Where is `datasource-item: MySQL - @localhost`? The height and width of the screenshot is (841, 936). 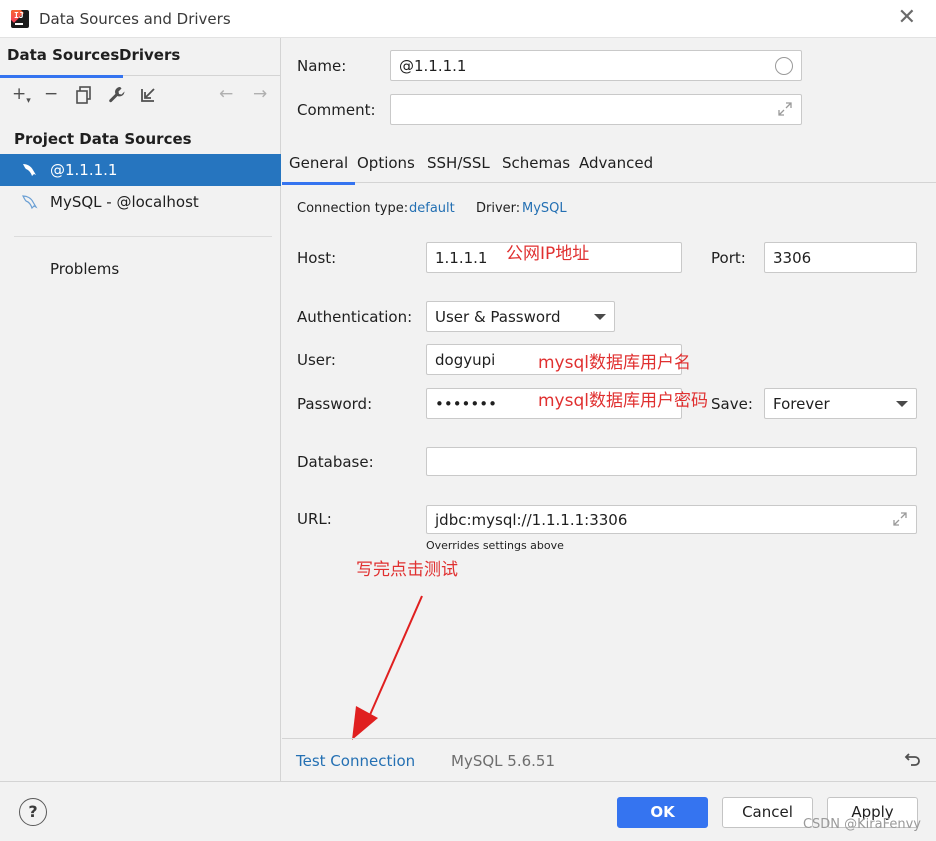
datasource-item: MySQL - @localhost is located at coordinates (140, 202).